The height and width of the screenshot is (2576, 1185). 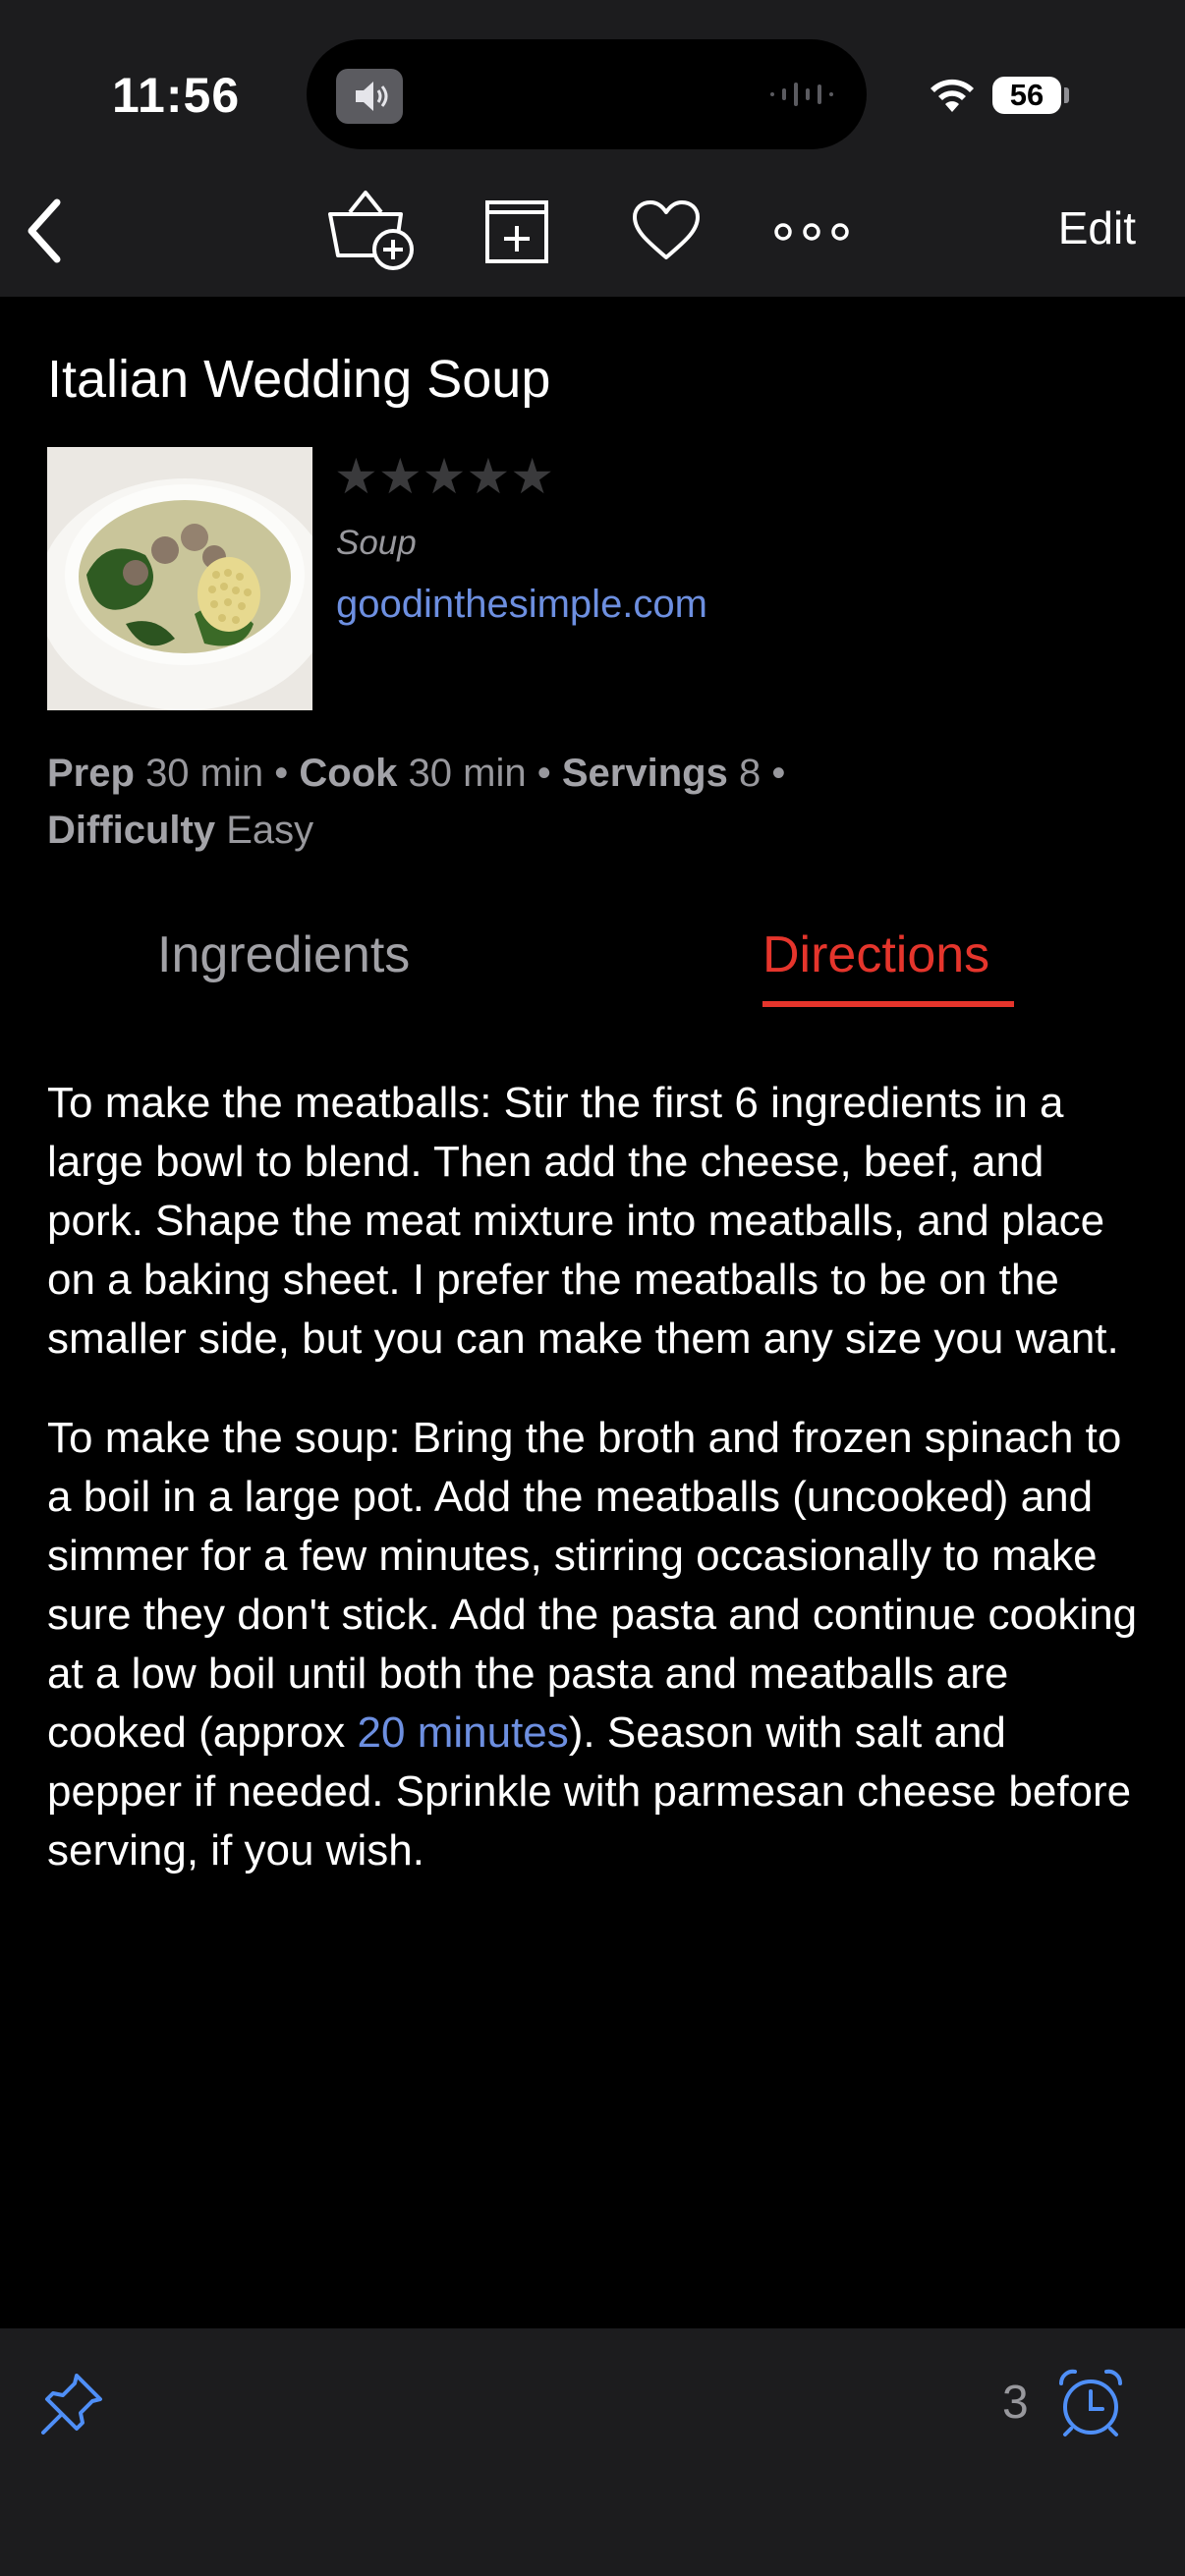 I want to click on difficulty-value: Easy, so click(x=270, y=830).